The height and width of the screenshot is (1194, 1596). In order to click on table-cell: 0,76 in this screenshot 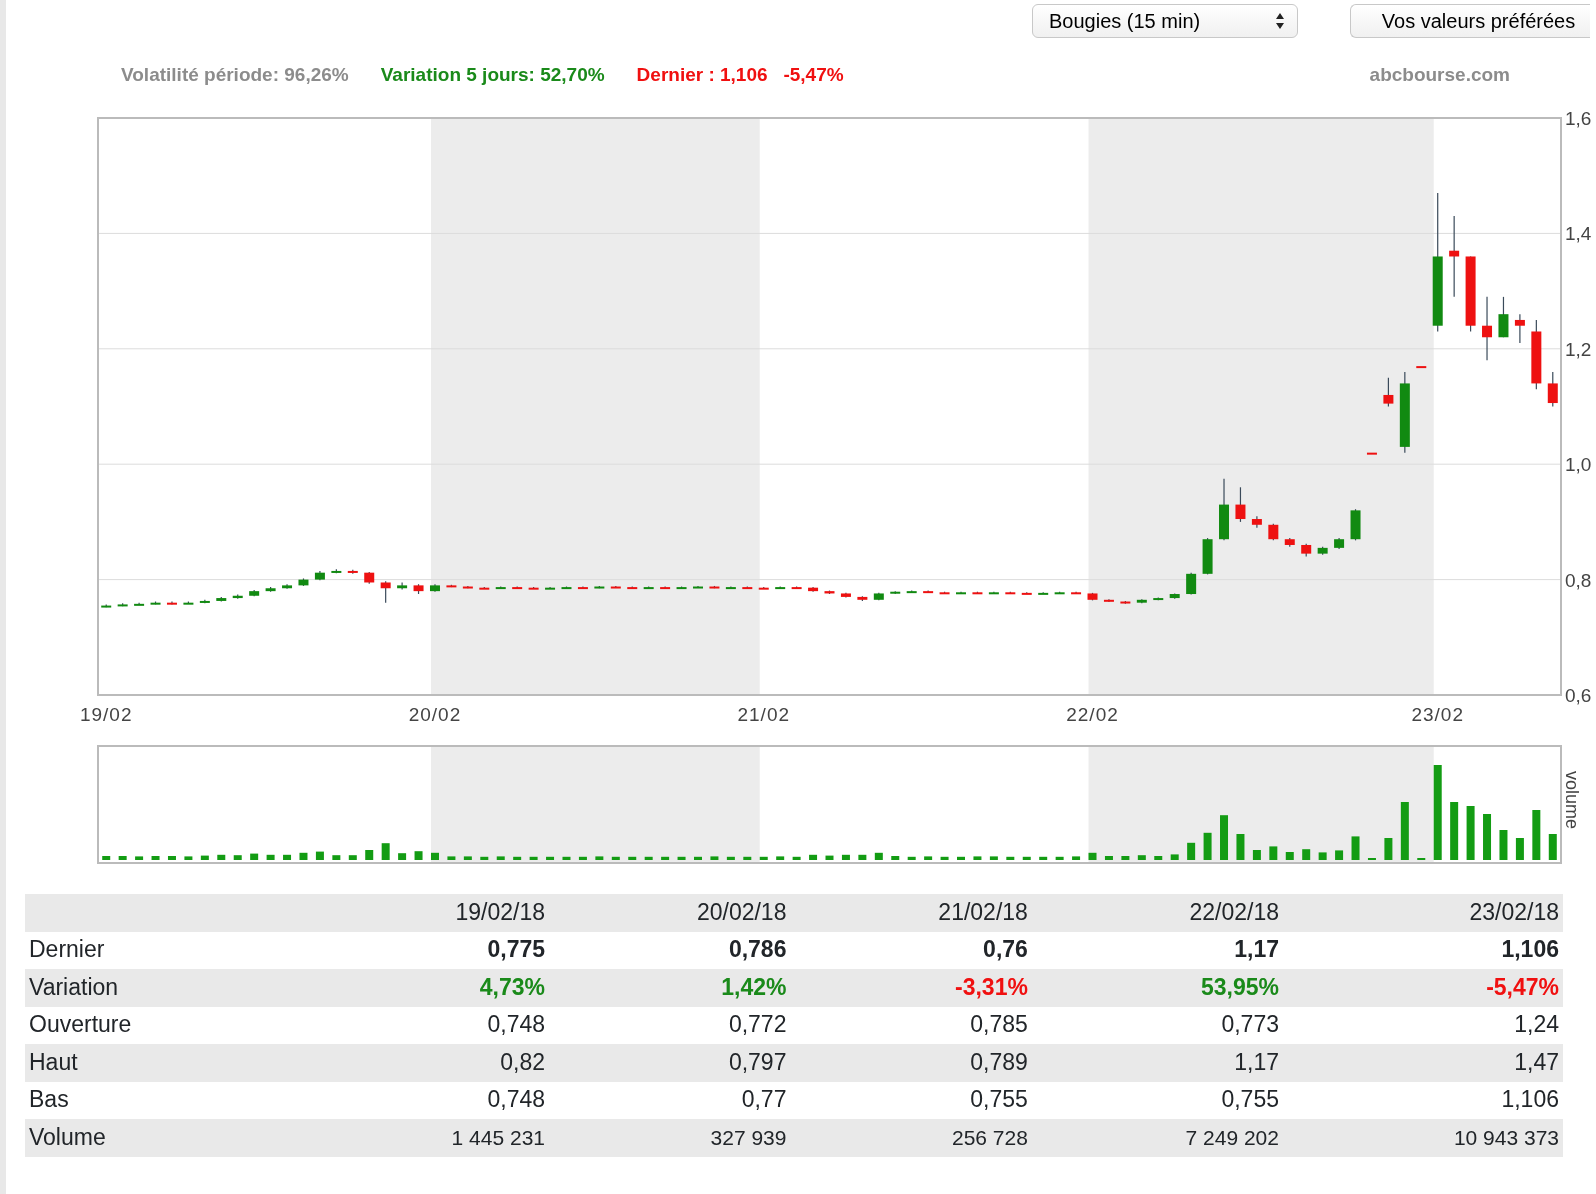, I will do `click(911, 950)`.